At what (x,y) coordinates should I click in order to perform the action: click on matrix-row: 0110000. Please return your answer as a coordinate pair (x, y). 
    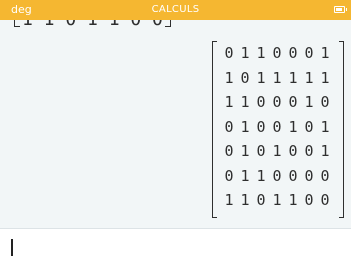
    Looking at the image, I should click on (277, 176).